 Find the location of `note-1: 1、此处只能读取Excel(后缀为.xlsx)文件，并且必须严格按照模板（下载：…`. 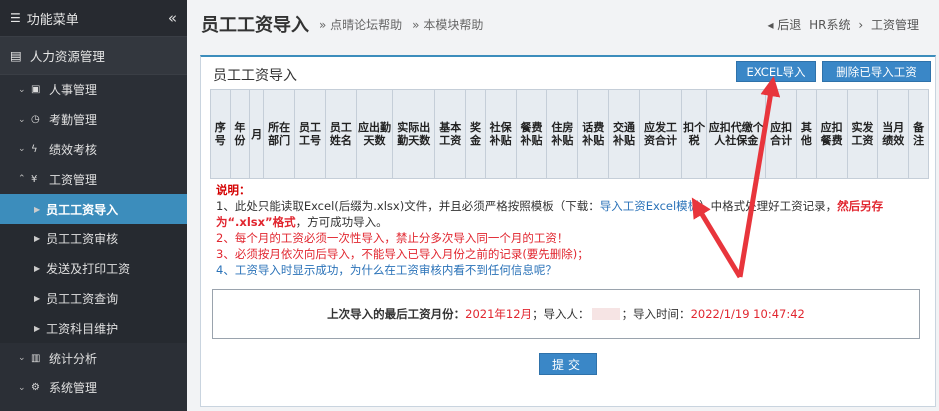

note-1: 1、此处只能读取Excel(后缀为.xlsx)文件，并且必须严格按照模板（下载：… is located at coordinates (571, 214).